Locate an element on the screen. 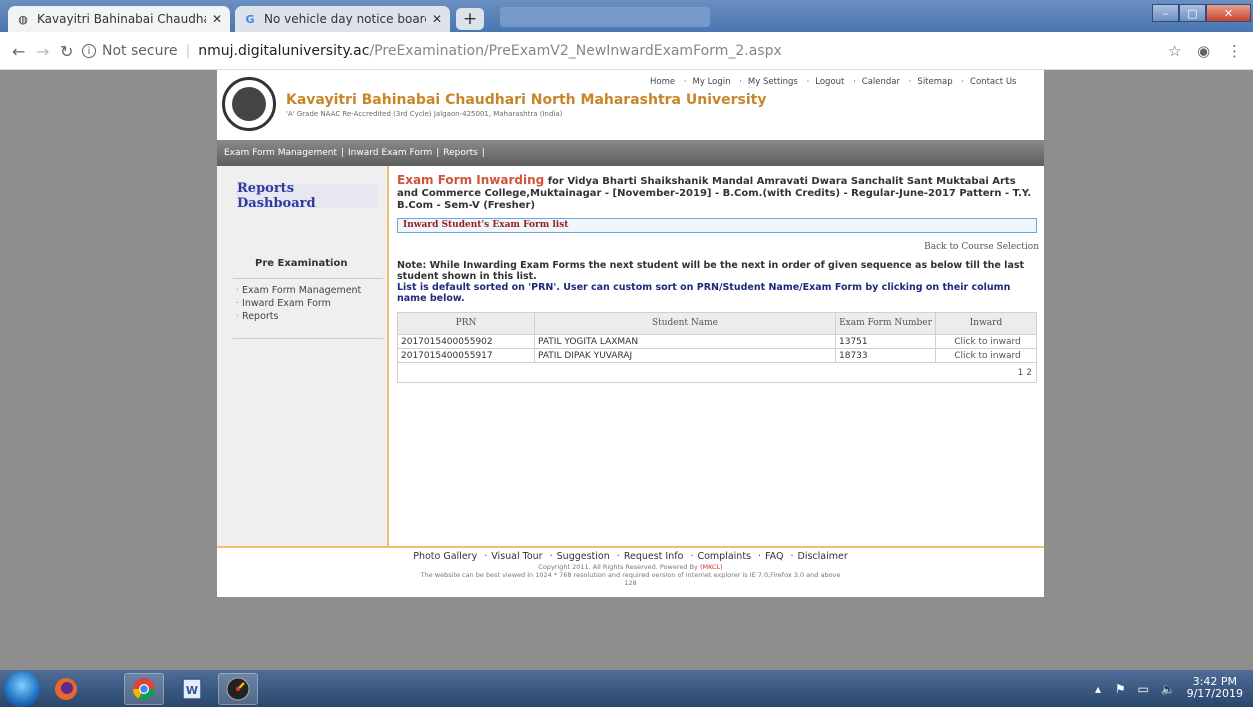  reports-dashboard-link: Reports Dashboard is located at coordinates (307, 196).